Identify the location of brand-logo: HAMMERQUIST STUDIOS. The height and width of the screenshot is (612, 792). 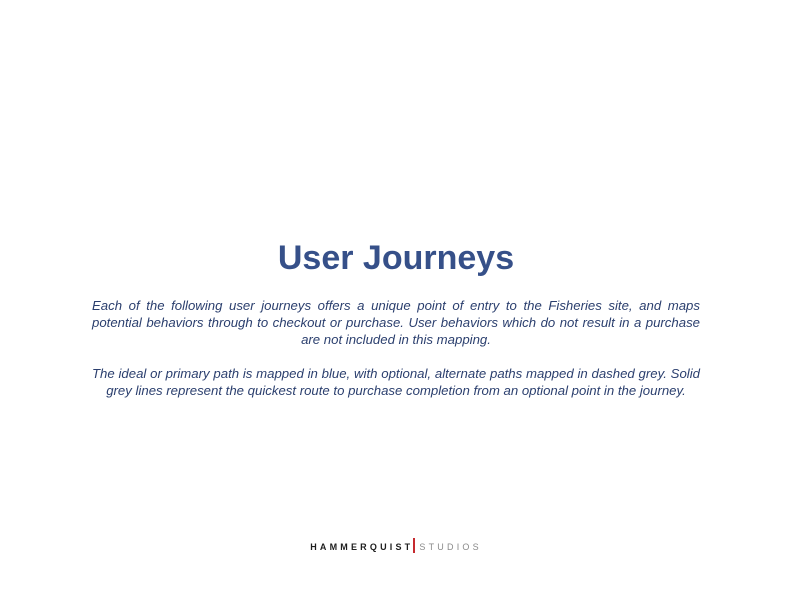
(396, 546).